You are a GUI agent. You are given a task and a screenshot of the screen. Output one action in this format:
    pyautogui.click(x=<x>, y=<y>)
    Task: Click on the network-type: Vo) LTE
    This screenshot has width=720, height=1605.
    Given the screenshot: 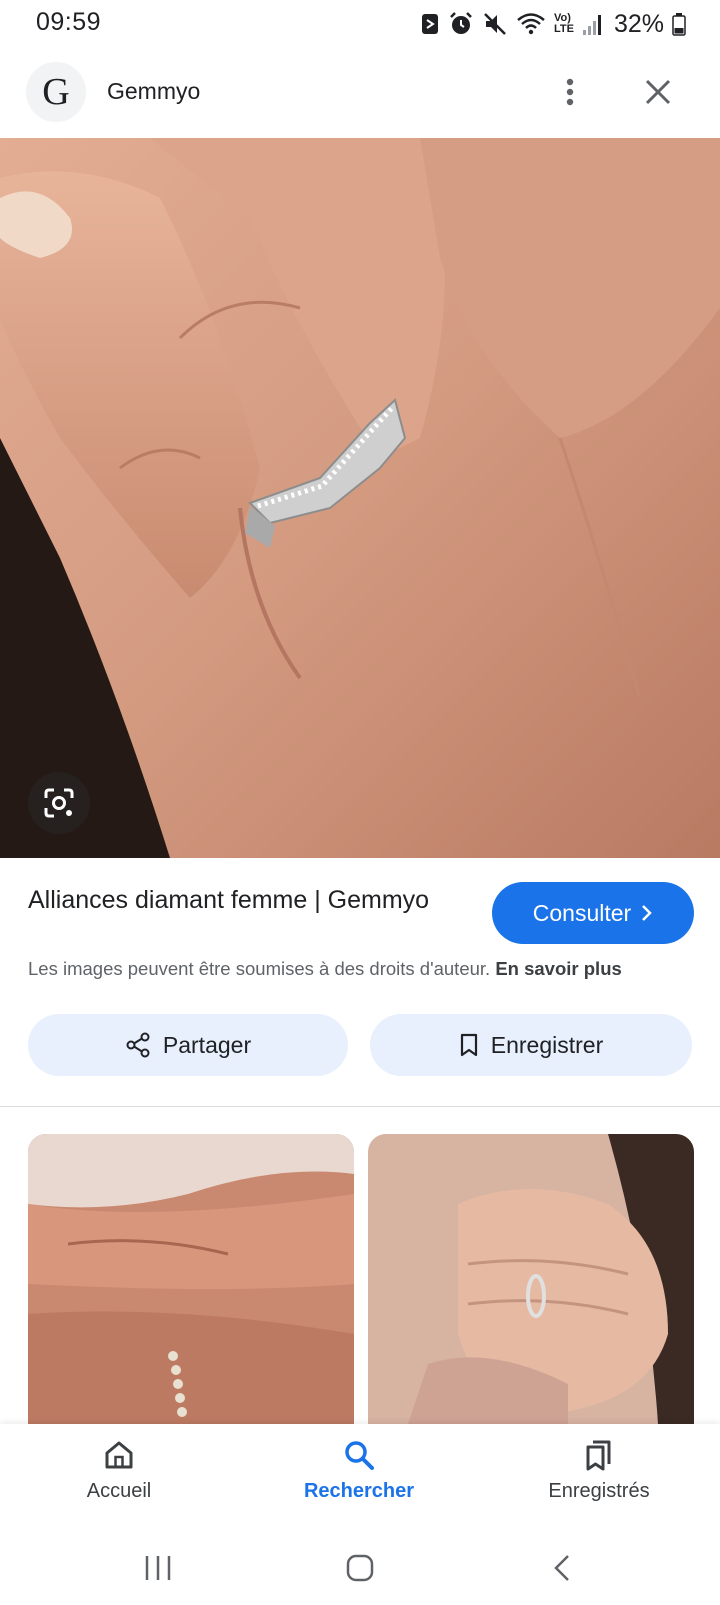 What is the action you would take?
    pyautogui.click(x=564, y=24)
    